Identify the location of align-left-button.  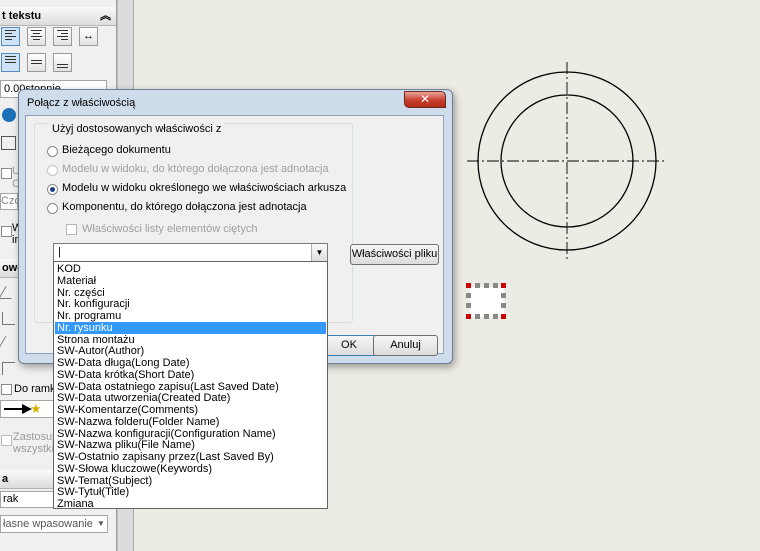
(10, 36).